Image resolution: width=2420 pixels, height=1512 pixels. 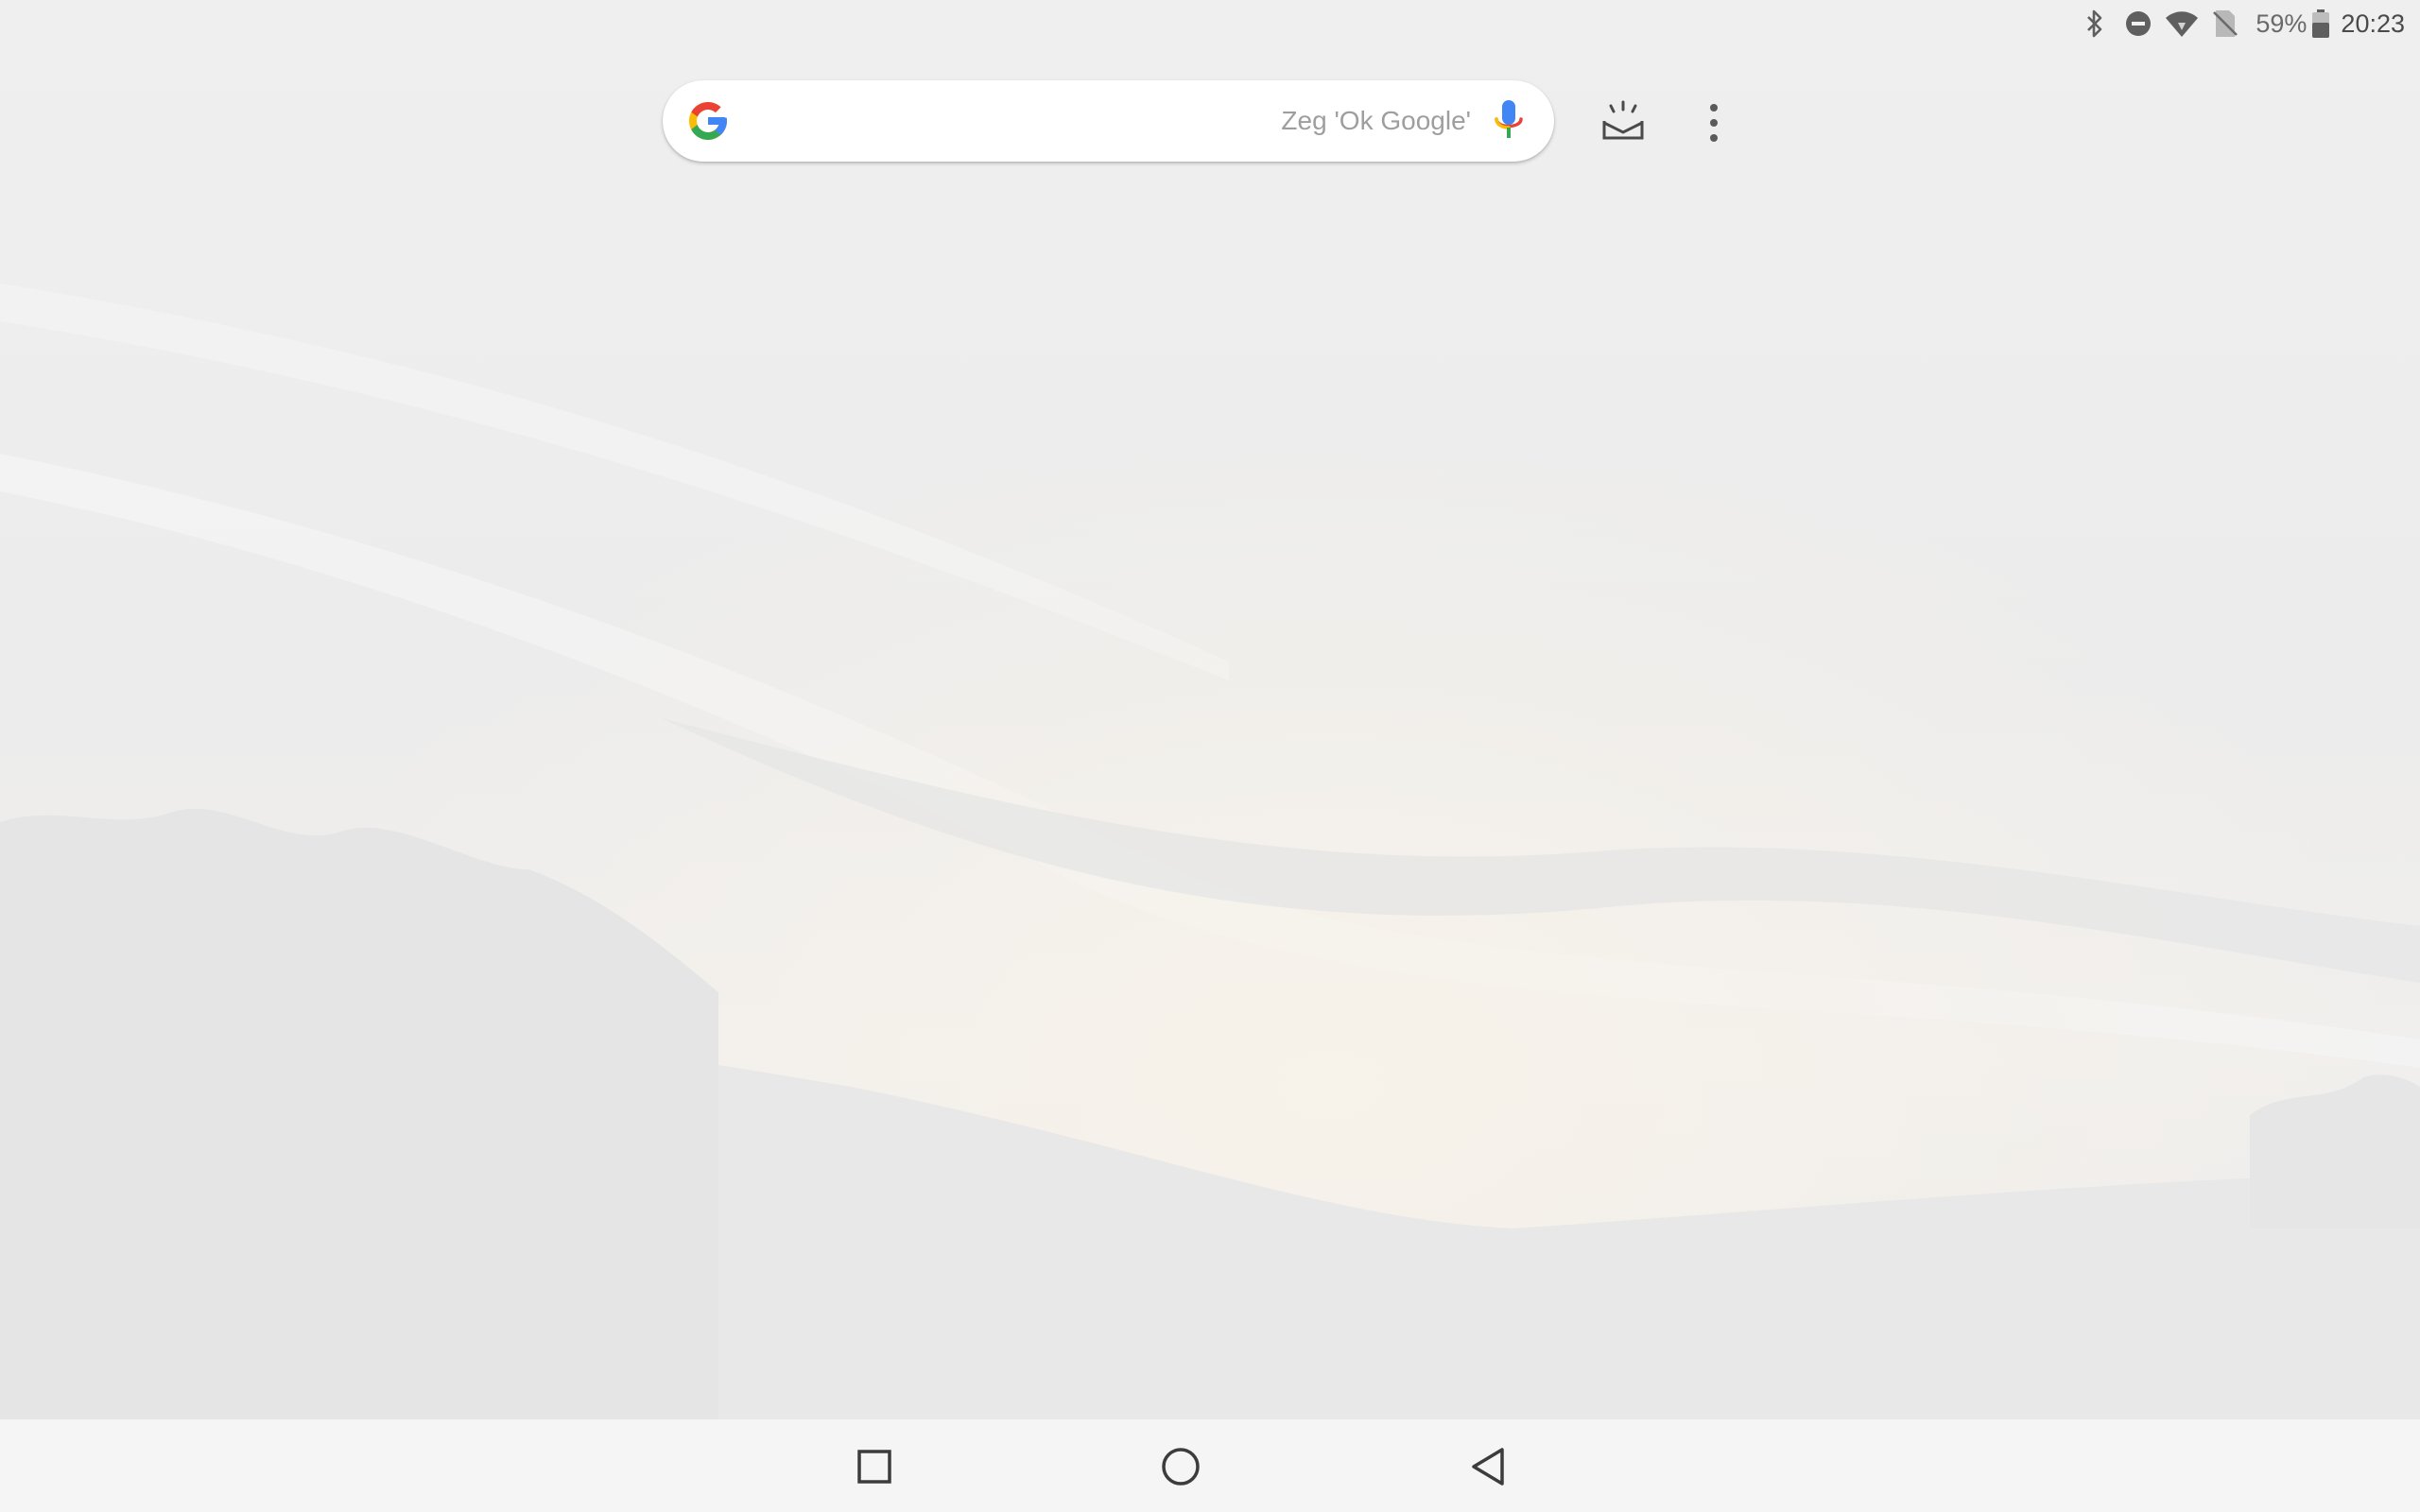 I want to click on back-button, so click(x=1488, y=1466).